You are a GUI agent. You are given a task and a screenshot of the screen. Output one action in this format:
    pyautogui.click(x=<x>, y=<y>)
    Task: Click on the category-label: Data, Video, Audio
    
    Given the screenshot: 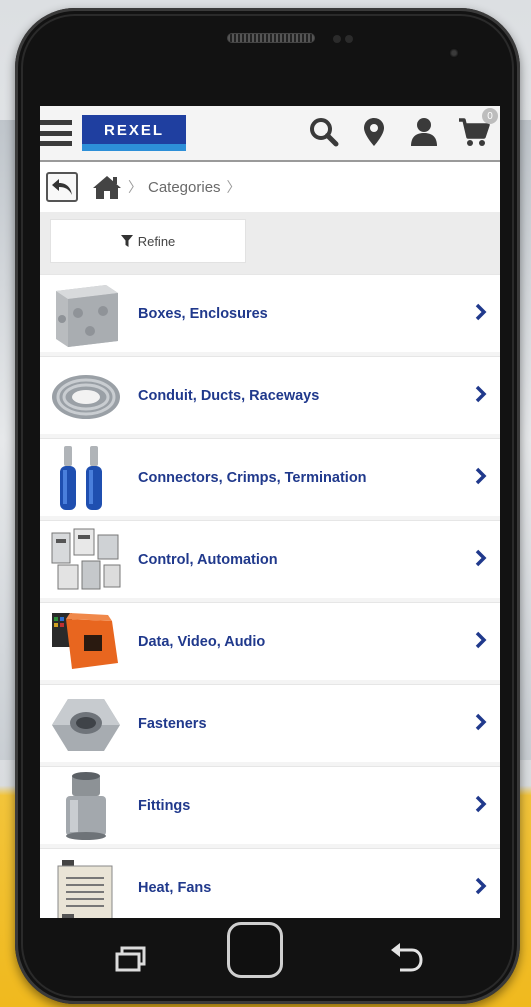 What is the action you would take?
    pyautogui.click(x=202, y=641)
    